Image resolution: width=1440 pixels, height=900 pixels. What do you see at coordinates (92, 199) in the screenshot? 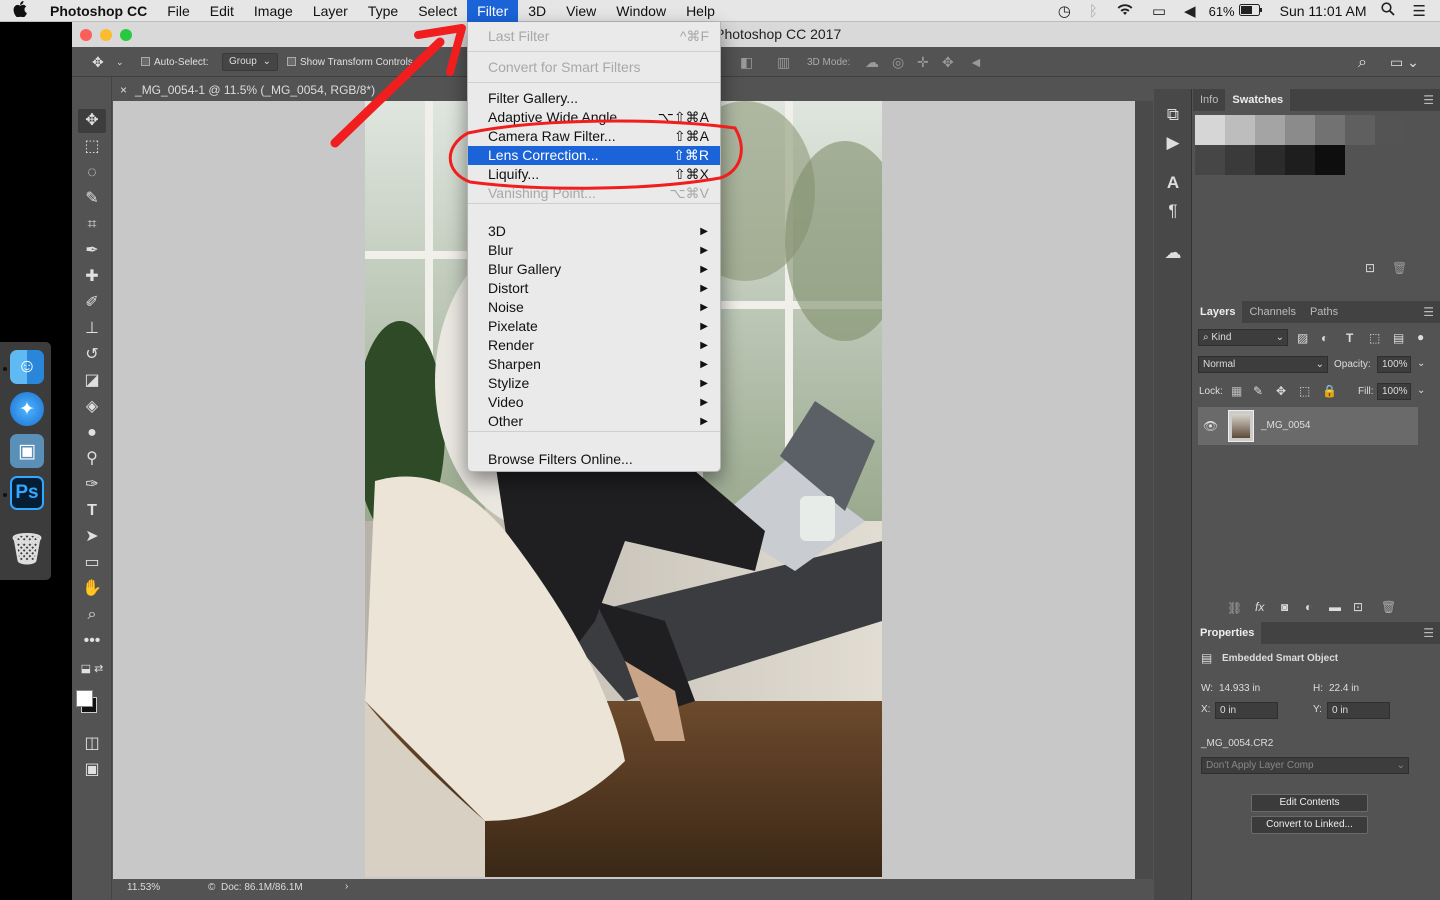
I see `quick-select-tool-icon: ✎` at bounding box center [92, 199].